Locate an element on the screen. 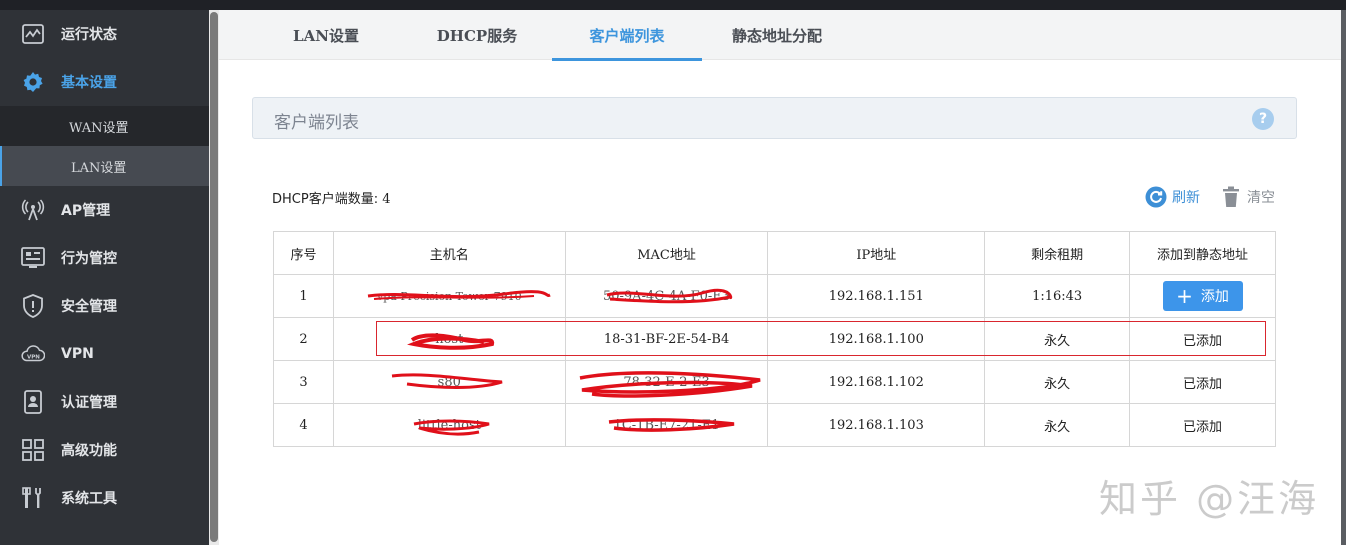 The width and height of the screenshot is (1346, 545). tab-lan-settings: LAN设置 is located at coordinates (326, 35).